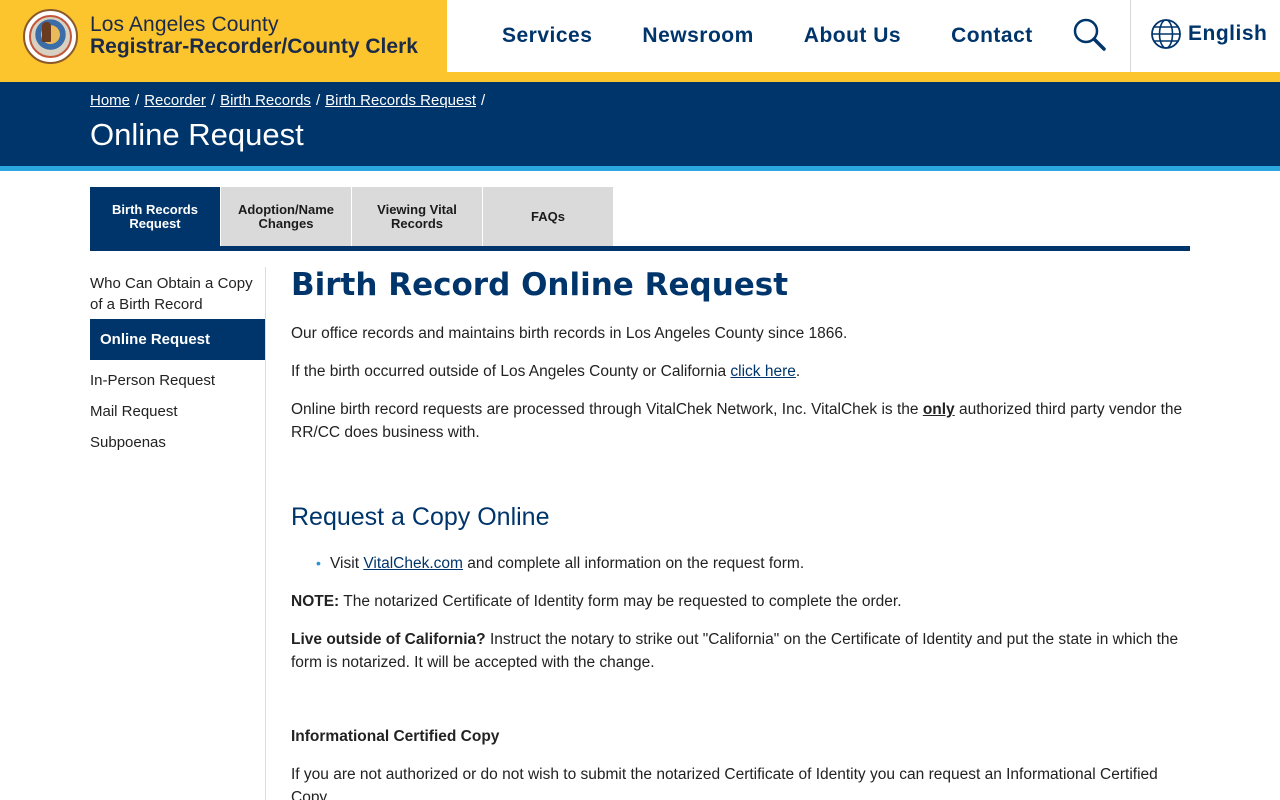  What do you see at coordinates (175, 100) in the screenshot?
I see `breadcrumb-recorder: Recorder` at bounding box center [175, 100].